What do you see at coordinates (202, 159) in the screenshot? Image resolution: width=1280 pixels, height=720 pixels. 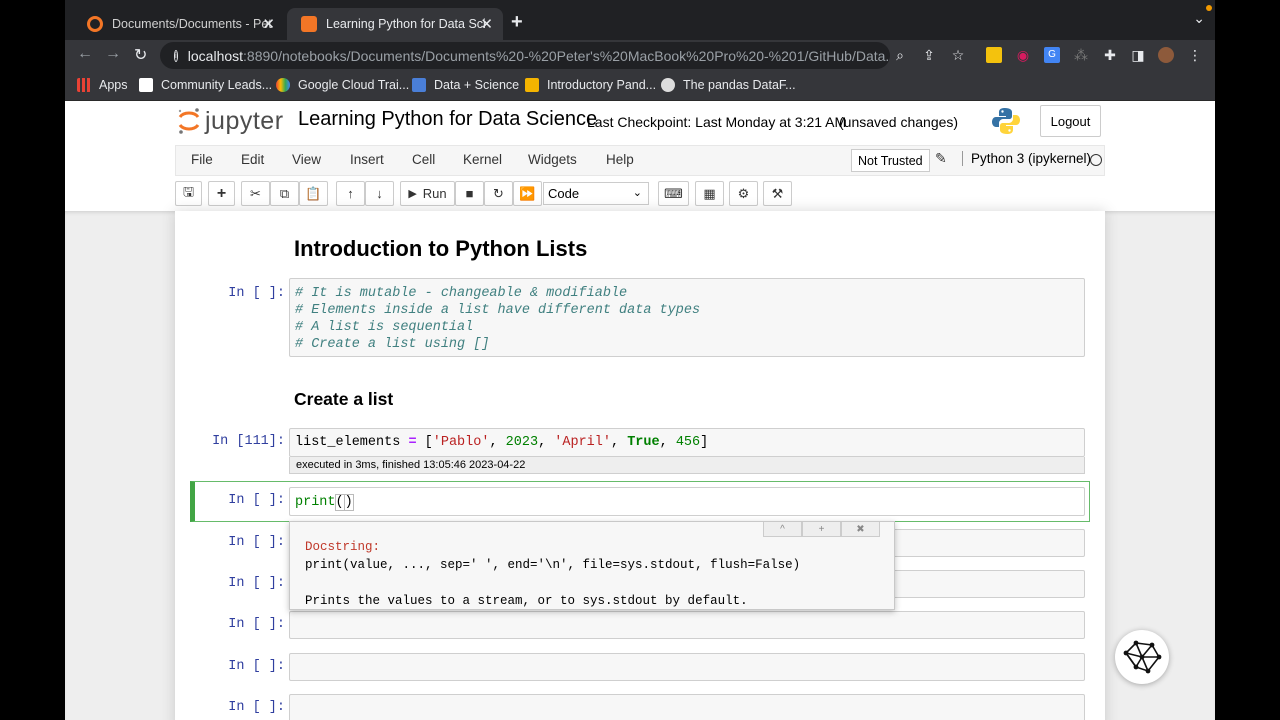 I see `menu-file: File` at bounding box center [202, 159].